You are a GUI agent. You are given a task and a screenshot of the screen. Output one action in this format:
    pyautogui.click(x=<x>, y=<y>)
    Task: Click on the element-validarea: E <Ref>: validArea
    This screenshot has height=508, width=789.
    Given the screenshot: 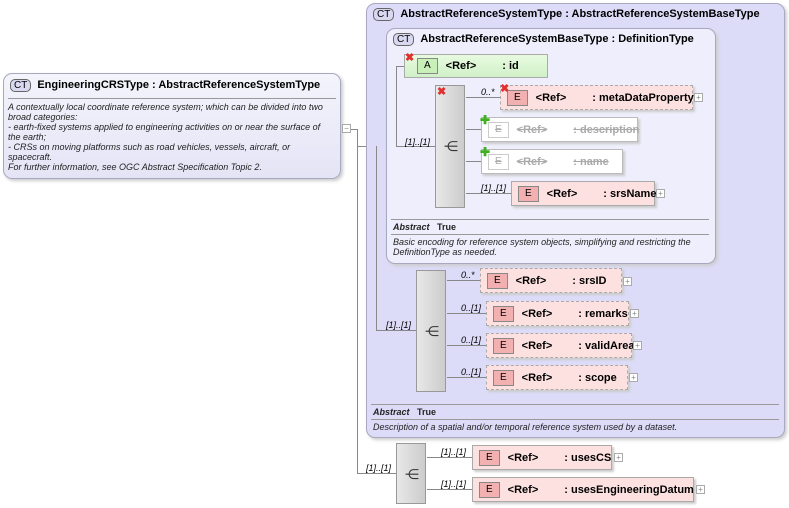 What is the action you would take?
    pyautogui.click(x=560, y=345)
    